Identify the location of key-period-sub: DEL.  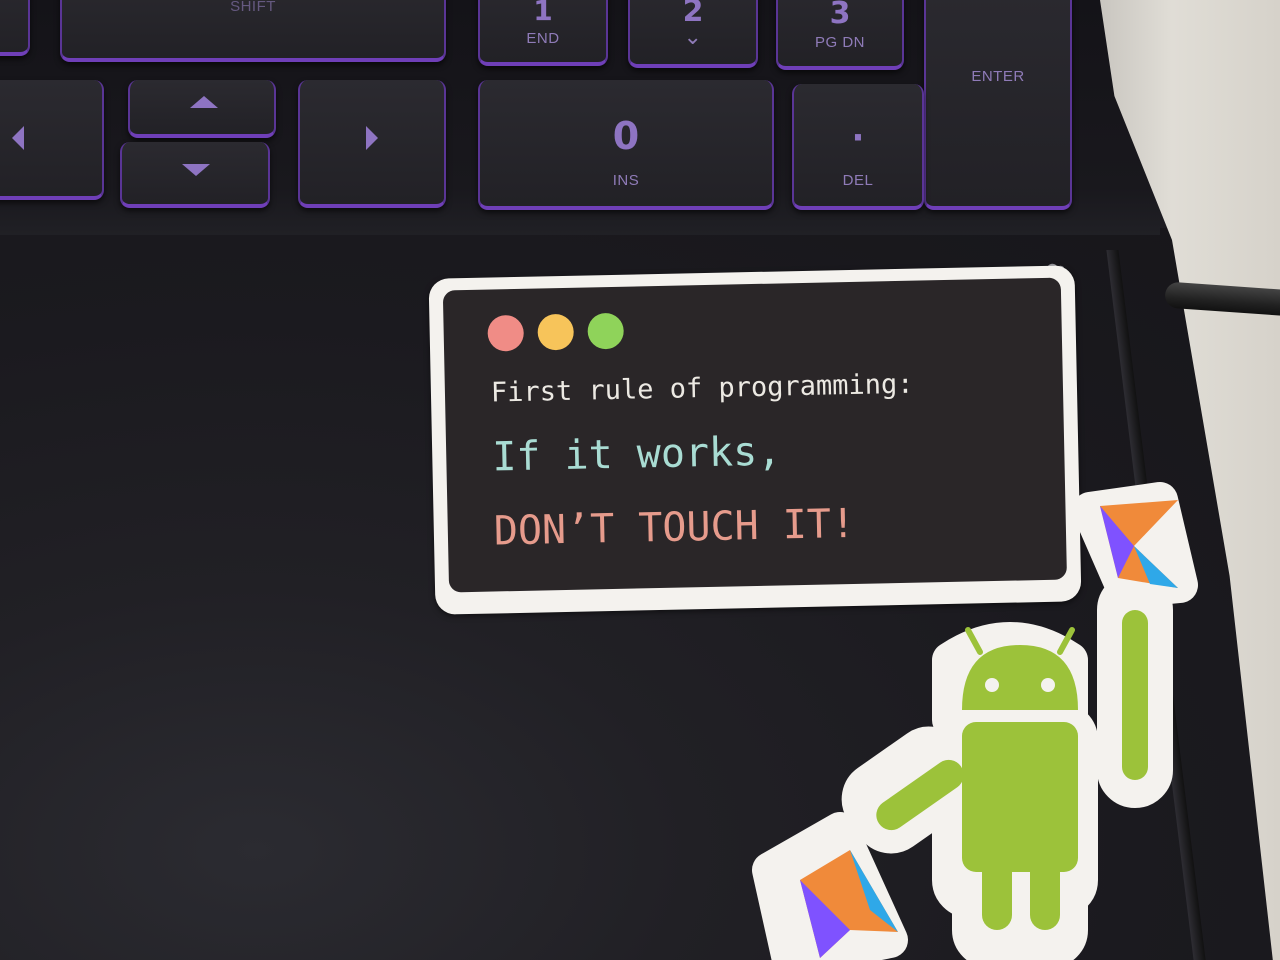
(858, 180).